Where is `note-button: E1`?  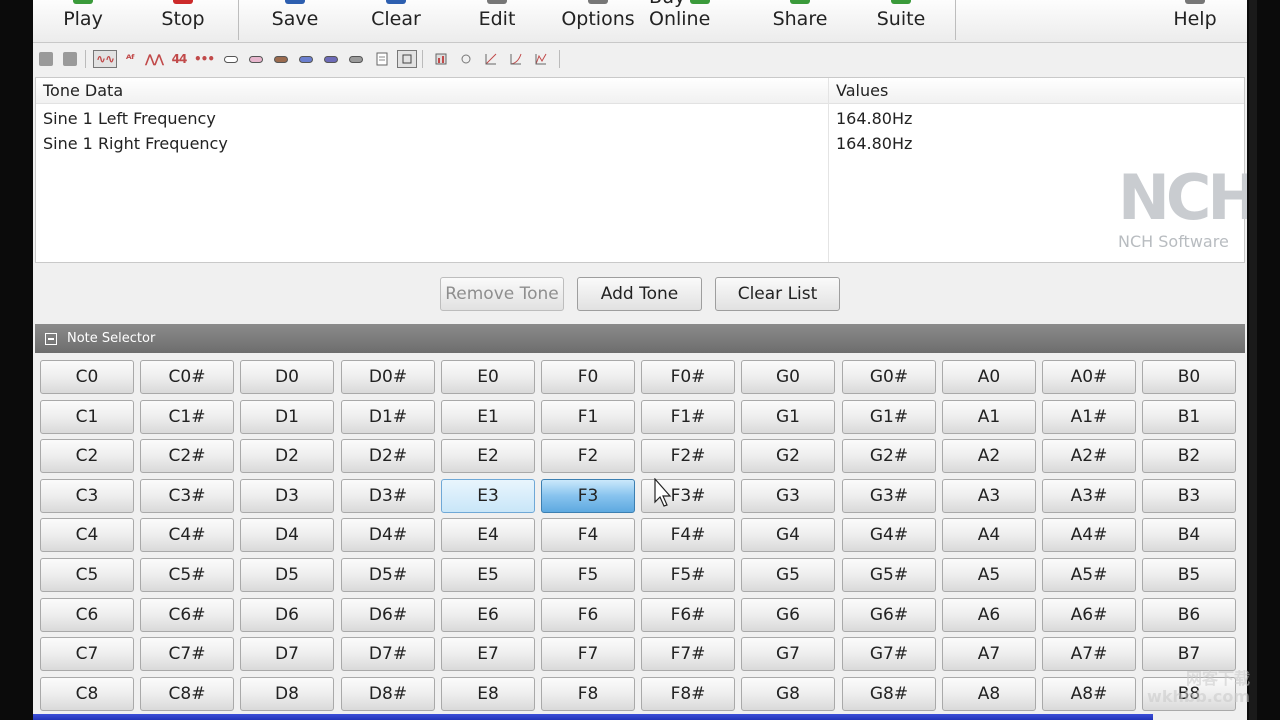 note-button: E1 is located at coordinates (488, 417).